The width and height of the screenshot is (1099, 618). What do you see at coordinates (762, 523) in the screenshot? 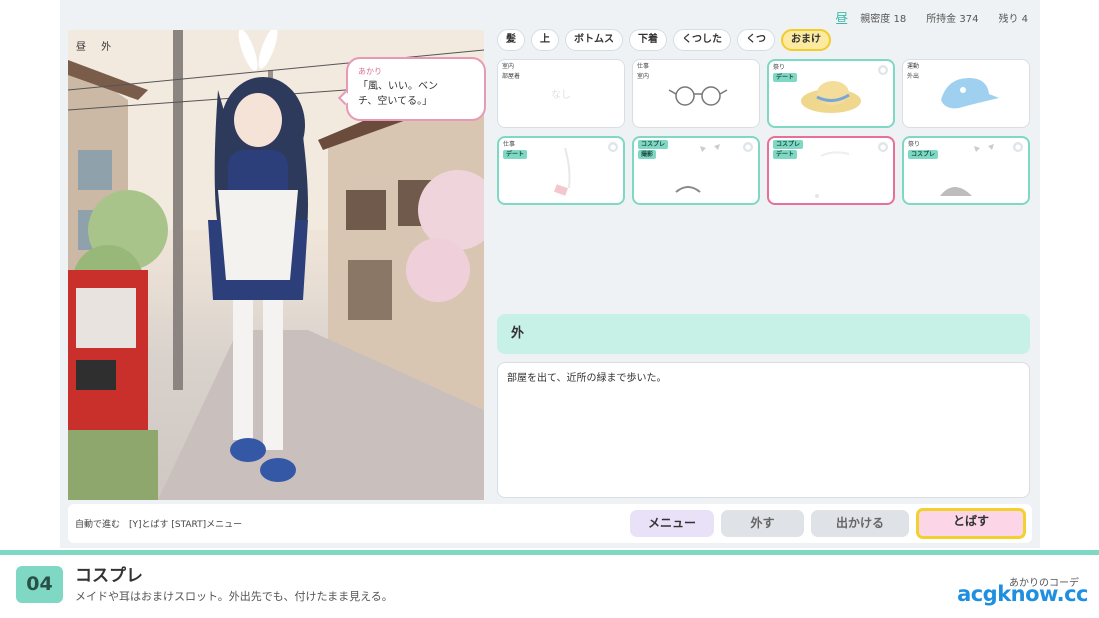
I see `remove-button: 外す` at bounding box center [762, 523].